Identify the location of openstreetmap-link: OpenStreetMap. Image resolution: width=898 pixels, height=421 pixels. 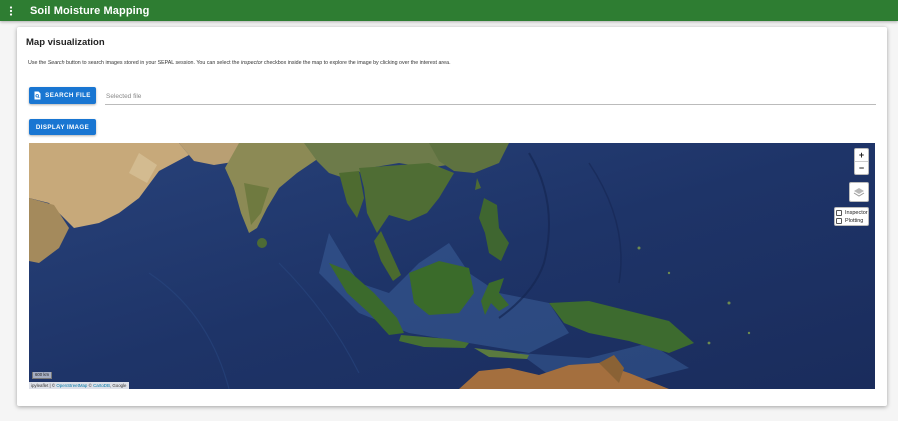
(71, 385).